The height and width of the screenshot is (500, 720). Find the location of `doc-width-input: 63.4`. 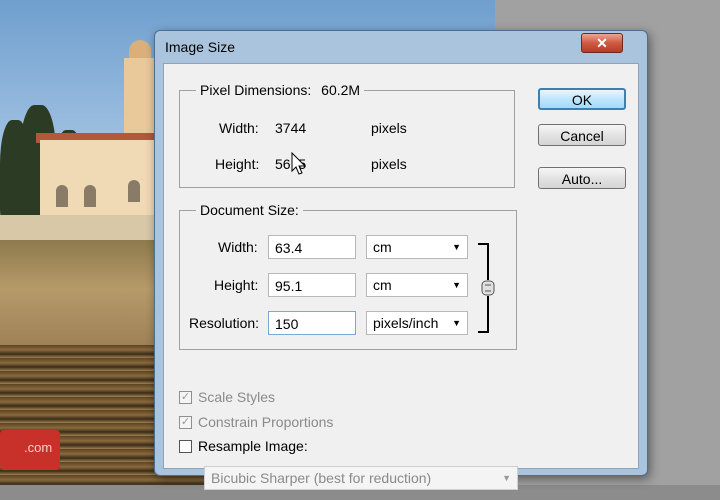

doc-width-input: 63.4 is located at coordinates (312, 247).